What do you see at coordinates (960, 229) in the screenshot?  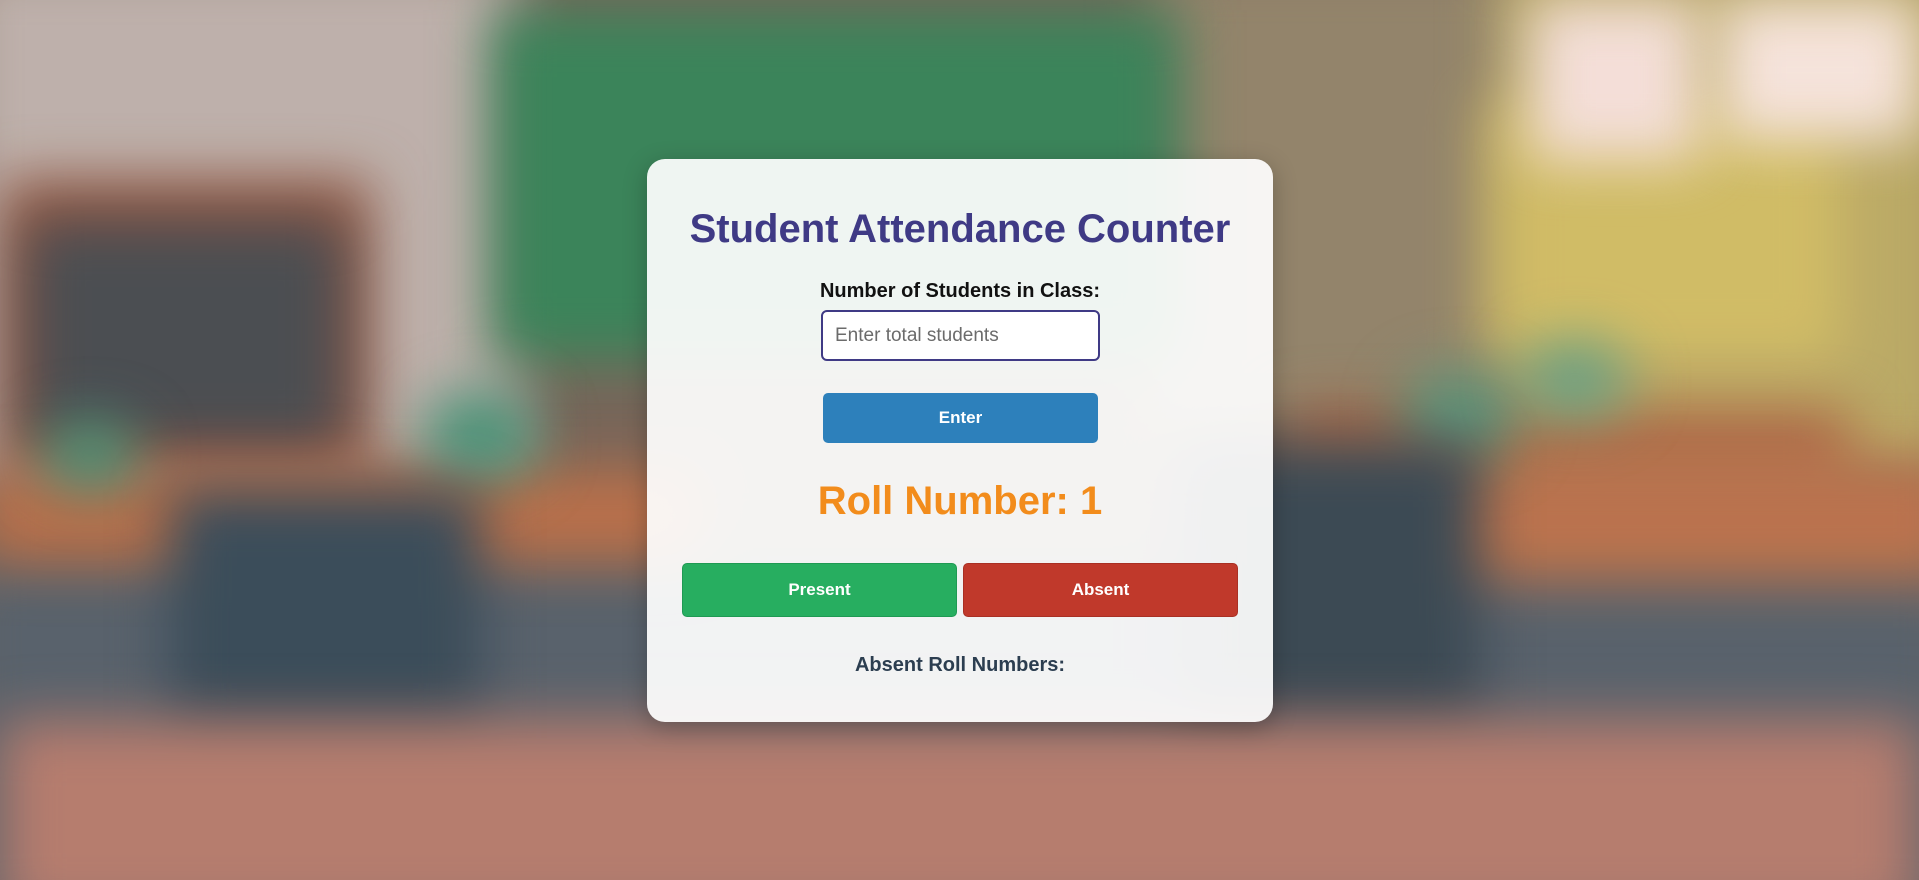 I see `page-title: Student Attendance Counter` at bounding box center [960, 229].